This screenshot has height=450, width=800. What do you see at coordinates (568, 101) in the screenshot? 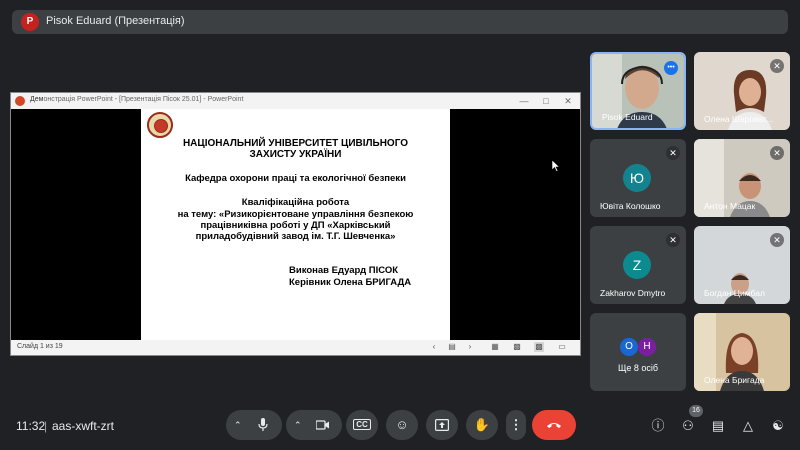
I see `close-icon: ✕` at bounding box center [568, 101].